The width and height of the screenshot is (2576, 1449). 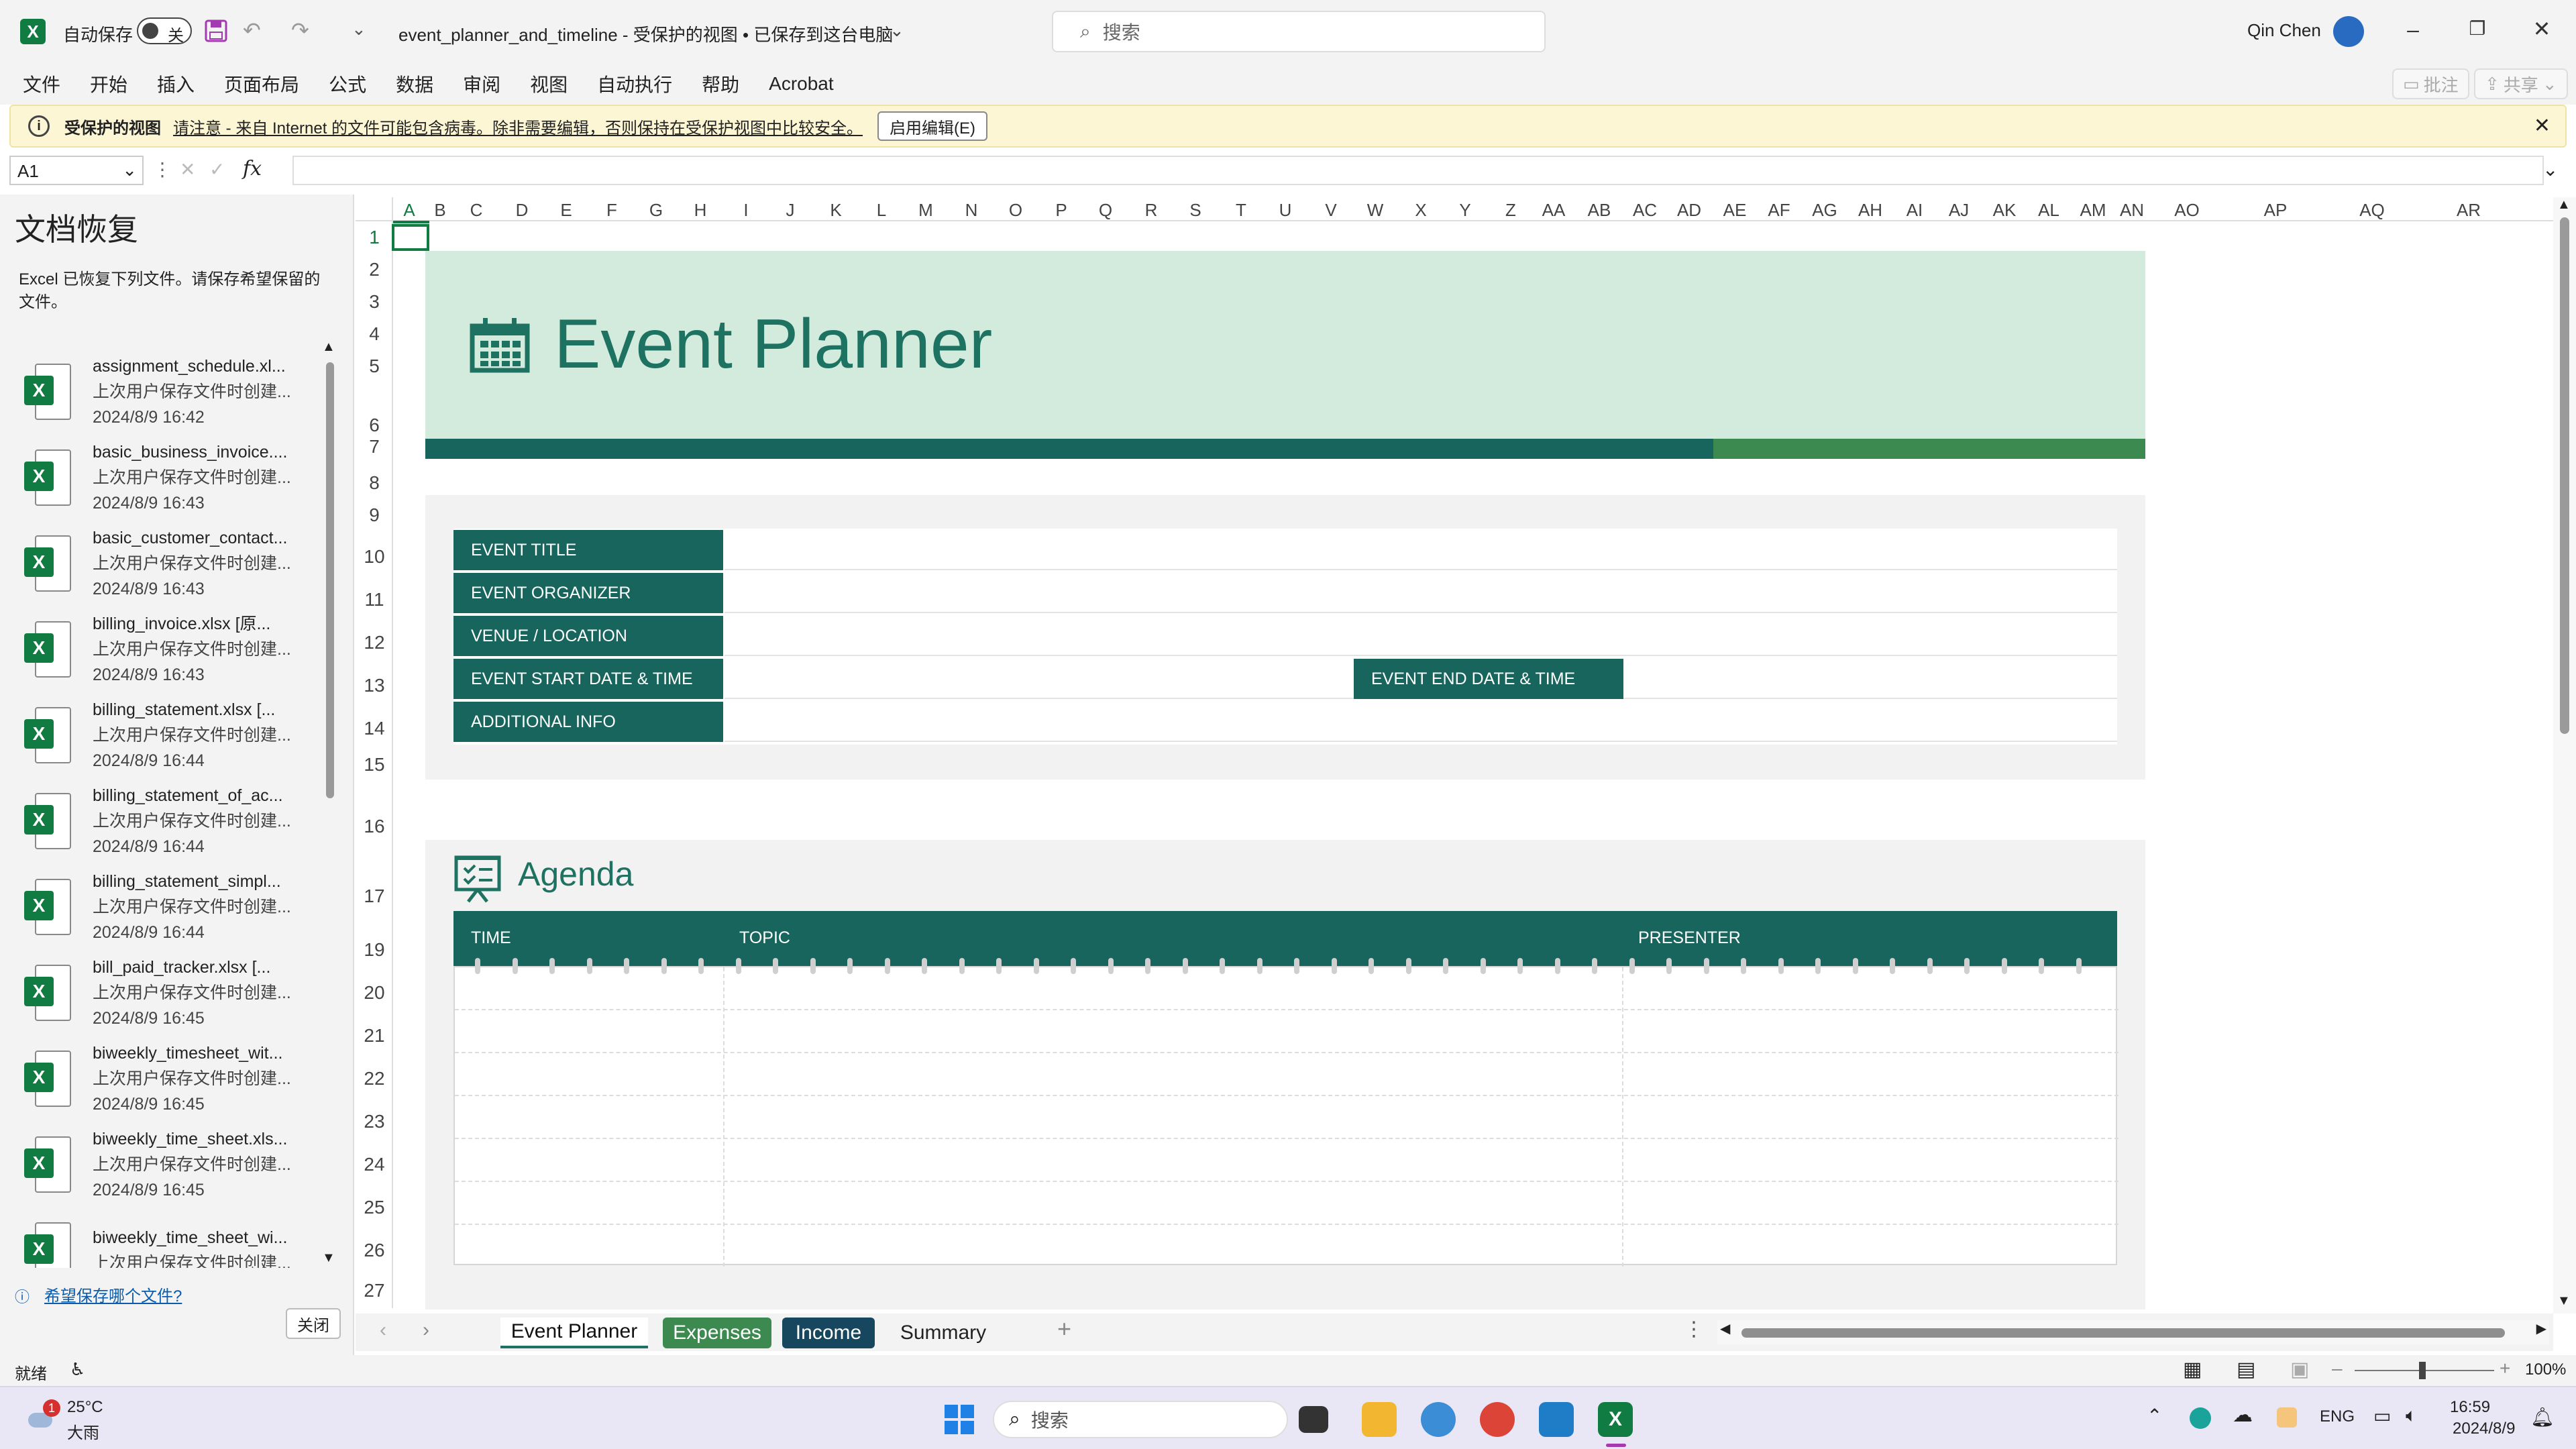 I want to click on row-header: 12, so click(x=374, y=642).